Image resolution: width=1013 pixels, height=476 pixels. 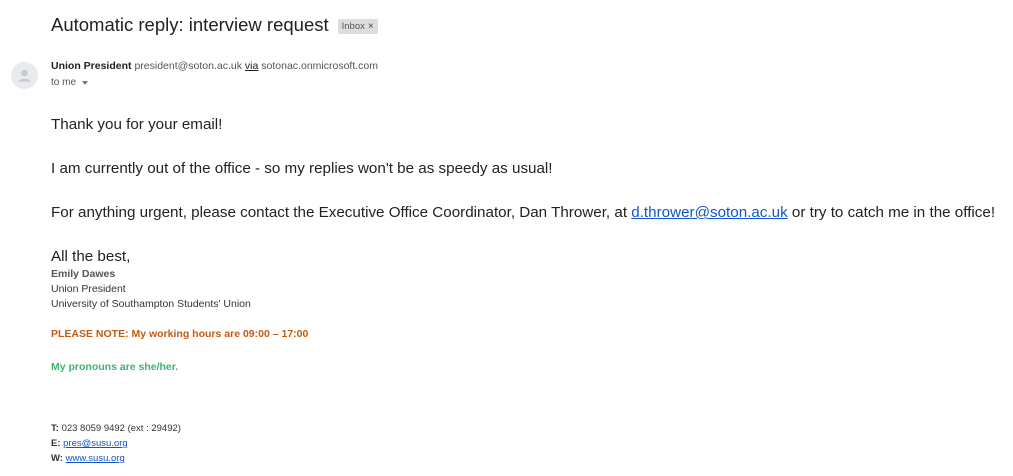 What do you see at coordinates (190, 24) in the screenshot?
I see `email-subject: Automatic reply: interview request` at bounding box center [190, 24].